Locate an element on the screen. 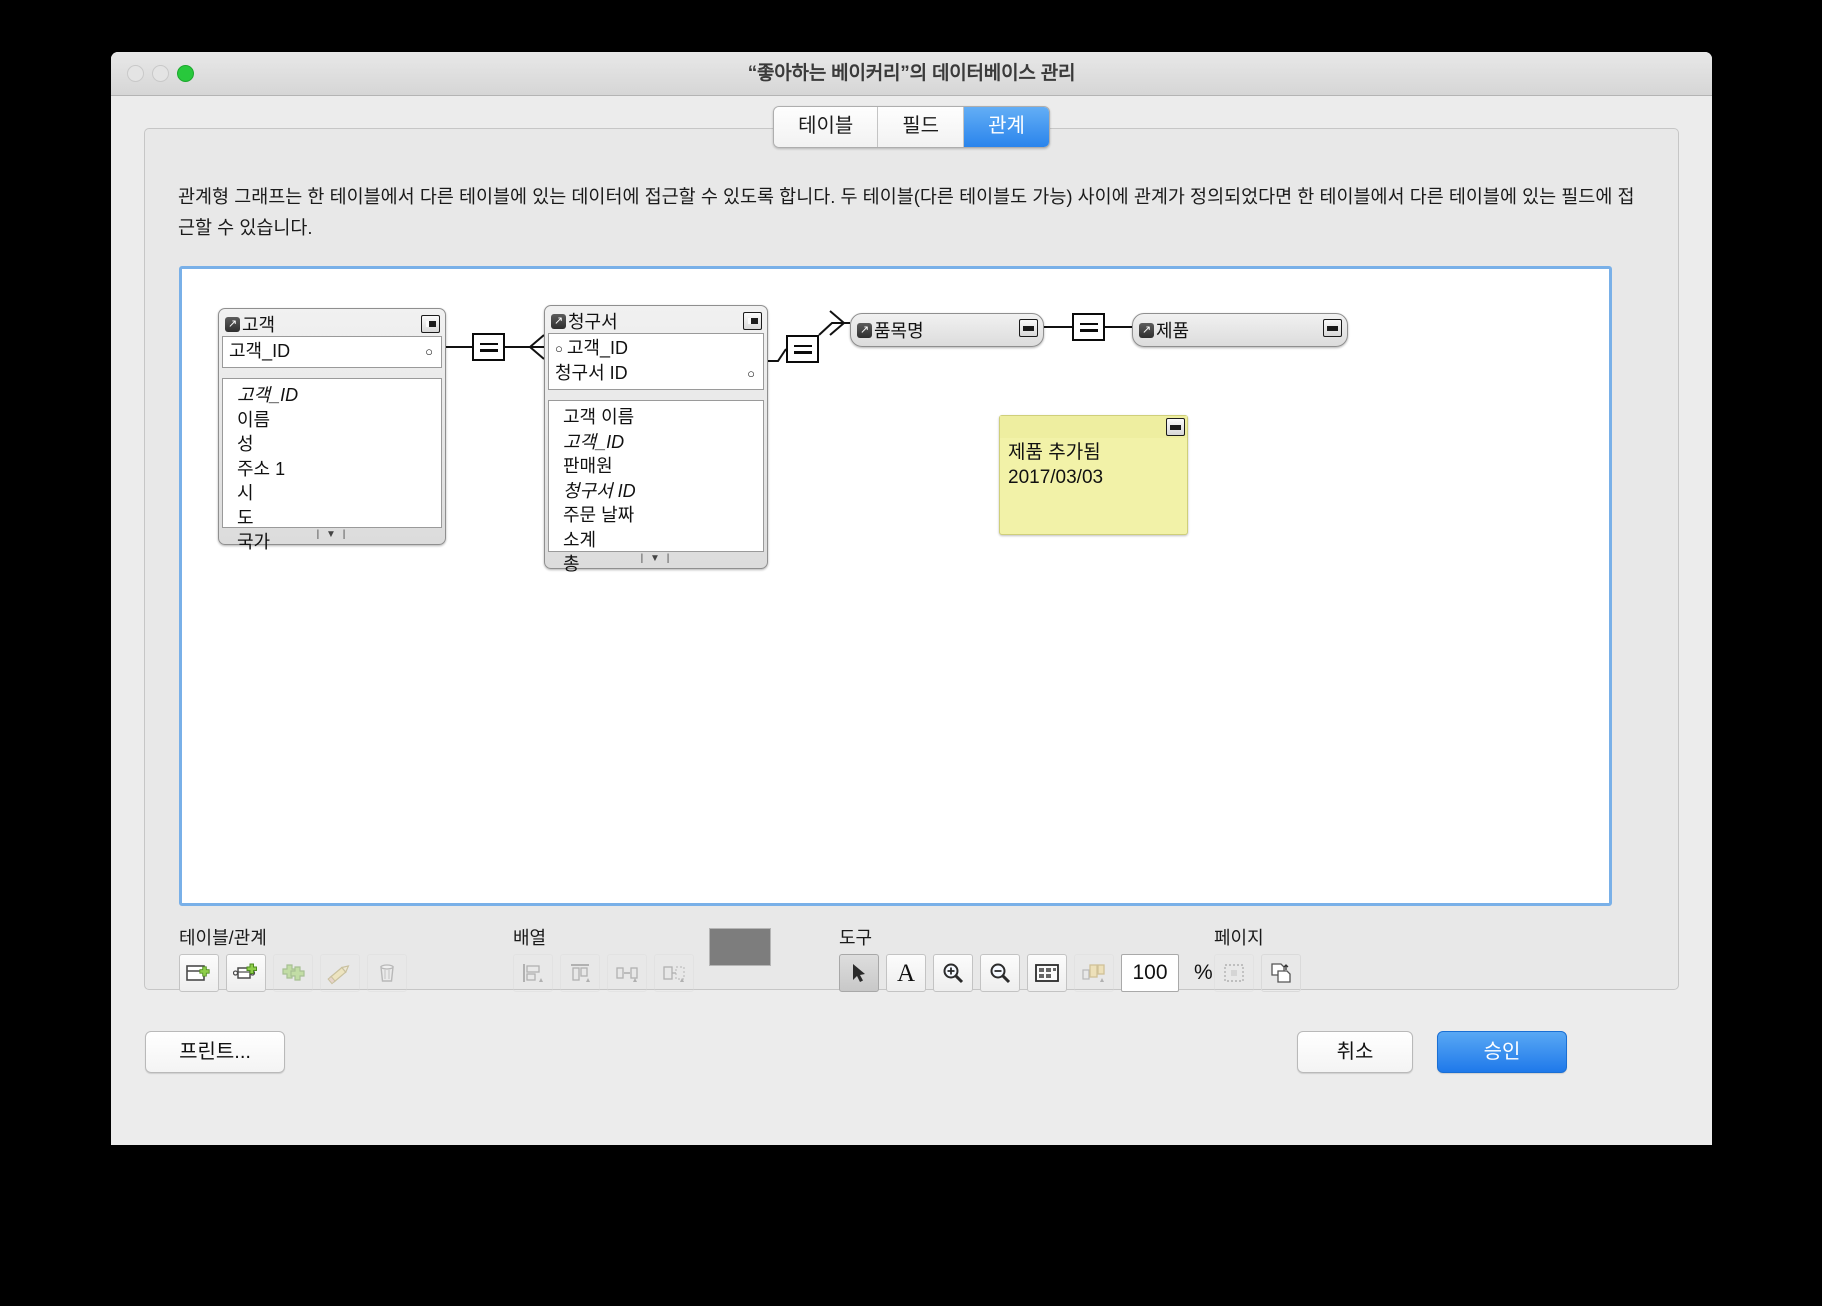  text-tool-button: A is located at coordinates (906, 973).